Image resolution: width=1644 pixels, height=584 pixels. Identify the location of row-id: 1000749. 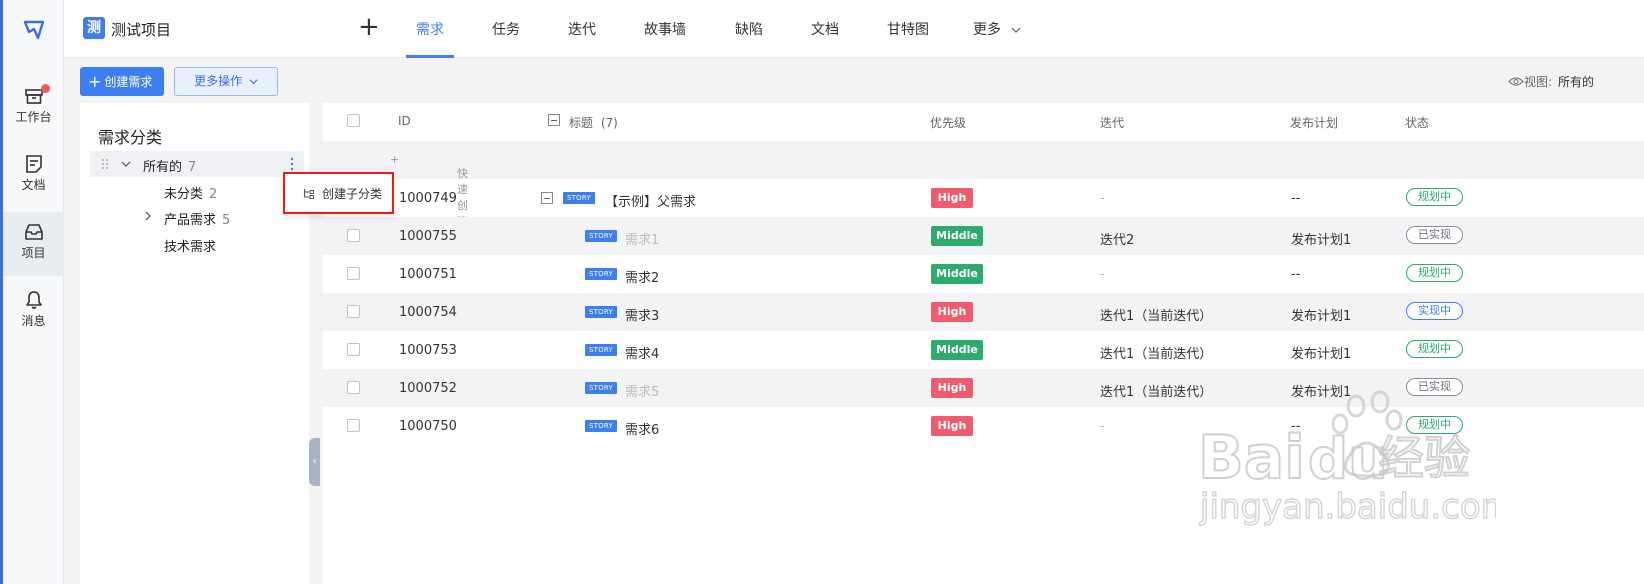
(428, 198).